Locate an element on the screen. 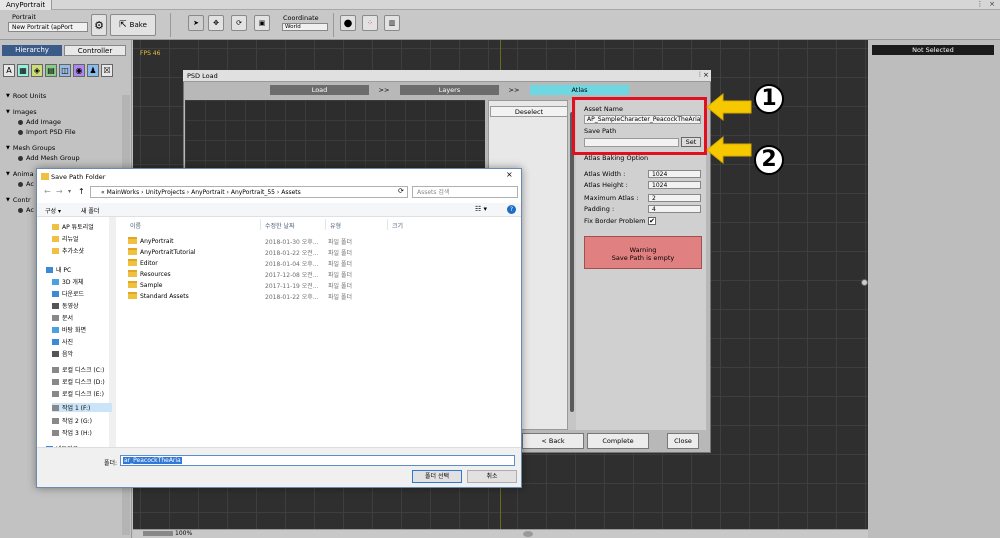  nav-item: 동영상 is located at coordinates (65, 305).